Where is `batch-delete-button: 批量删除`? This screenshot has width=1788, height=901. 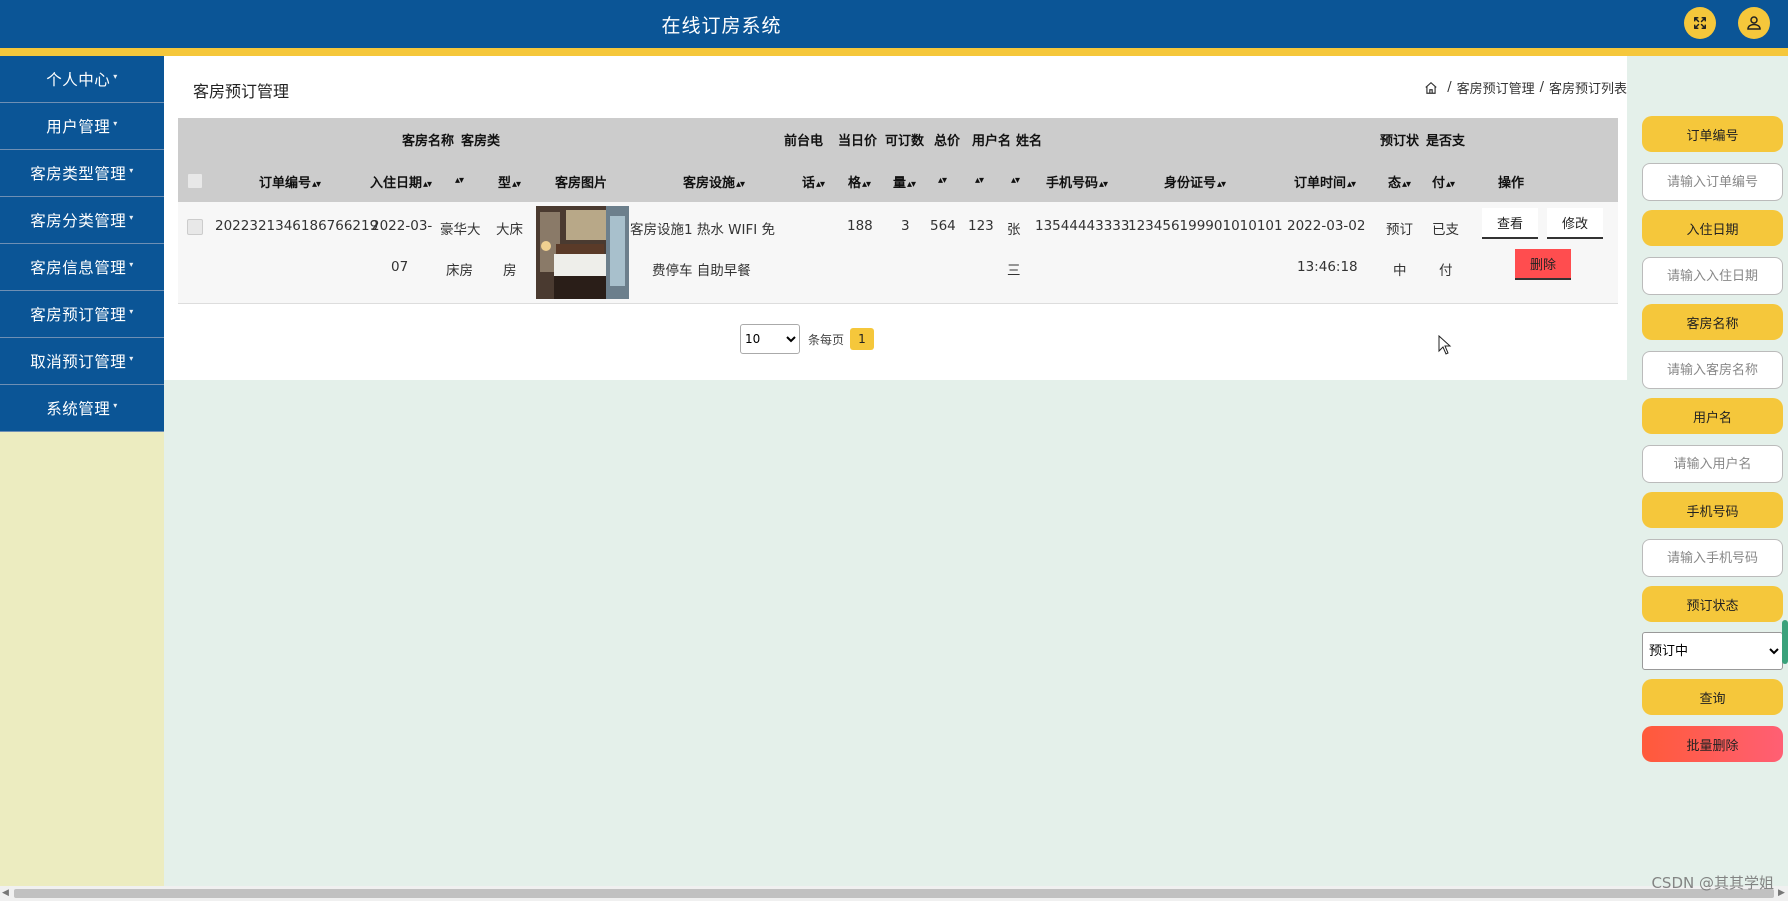
batch-delete-button: 批量删除 is located at coordinates (1712, 744).